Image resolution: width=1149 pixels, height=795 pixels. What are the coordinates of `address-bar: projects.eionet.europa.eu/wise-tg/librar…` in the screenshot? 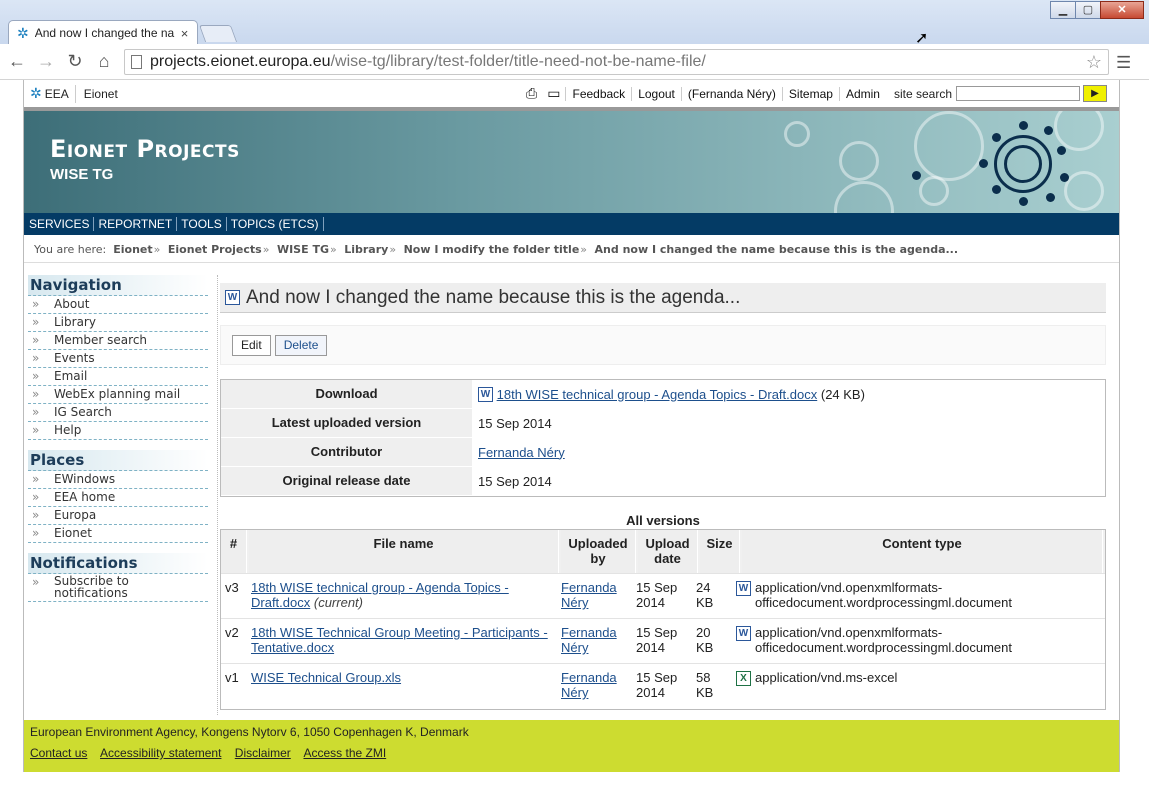 It's located at (616, 62).